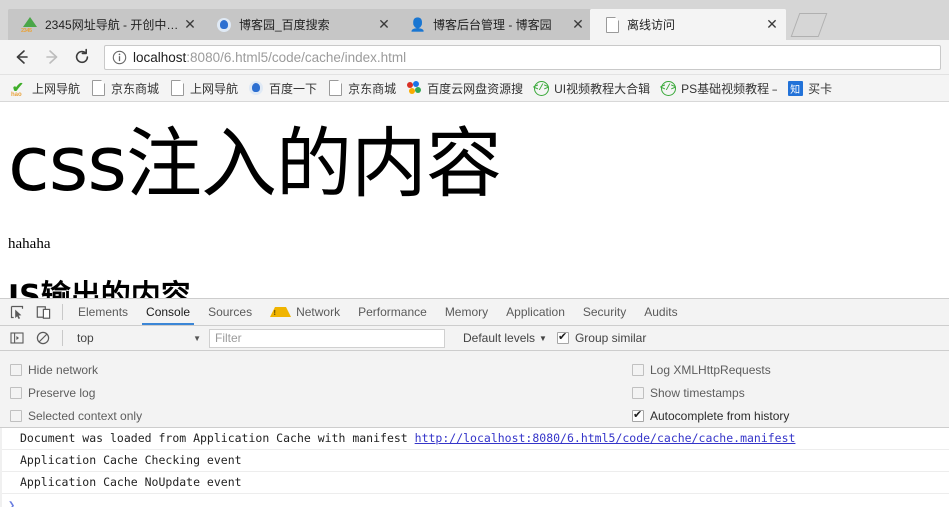 The height and width of the screenshot is (507, 949). I want to click on bookmark-label: 上网导航, so click(214, 88).